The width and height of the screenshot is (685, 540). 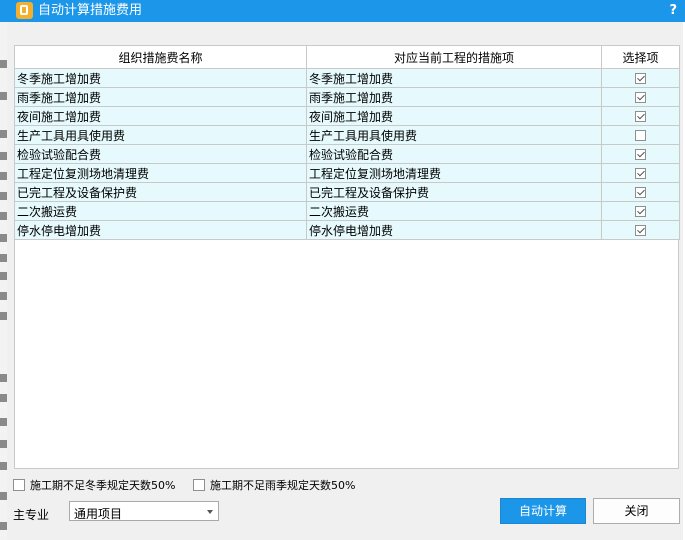 I want to click on measure-name-cell: 二次搬运费, so click(x=160, y=211).